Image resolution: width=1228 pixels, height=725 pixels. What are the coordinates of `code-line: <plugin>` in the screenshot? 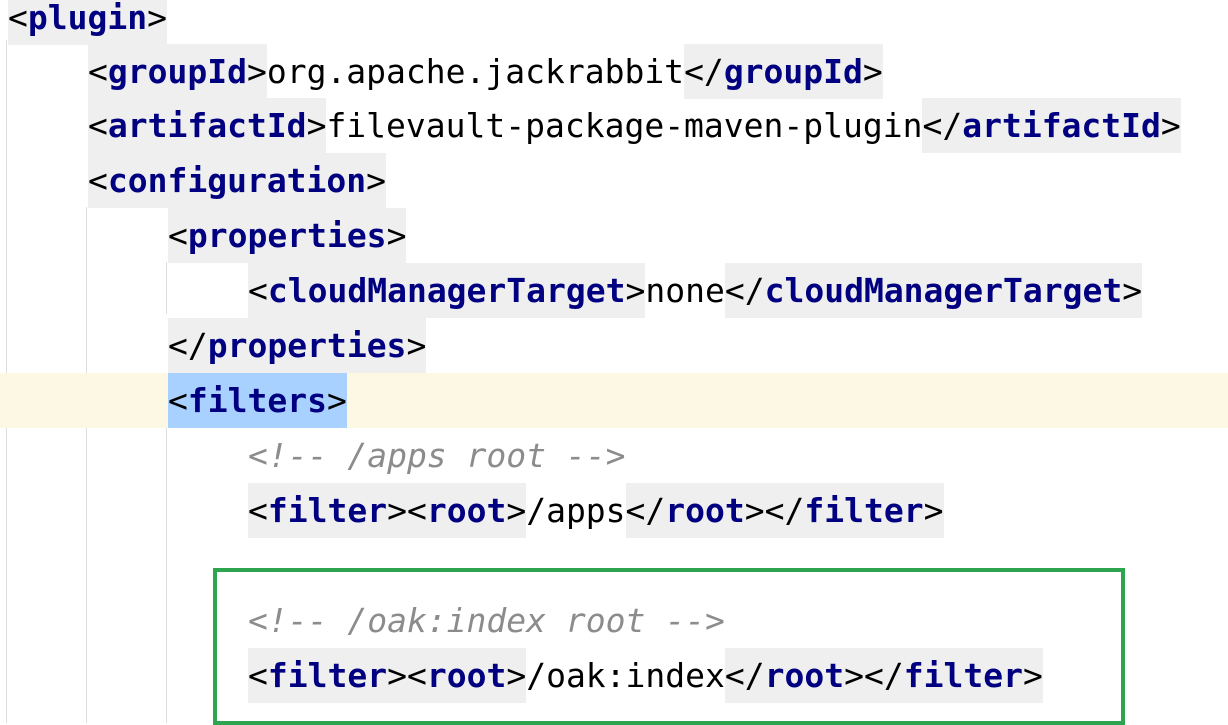 It's located at (87, 22).